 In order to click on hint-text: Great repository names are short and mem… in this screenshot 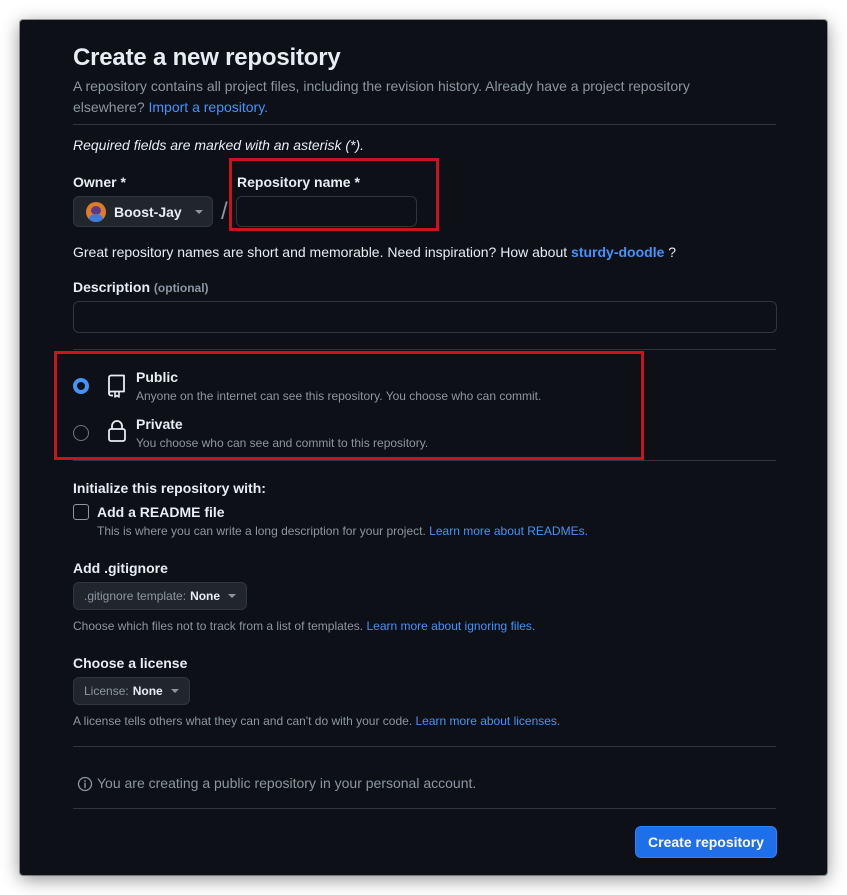, I will do `click(320, 252)`.